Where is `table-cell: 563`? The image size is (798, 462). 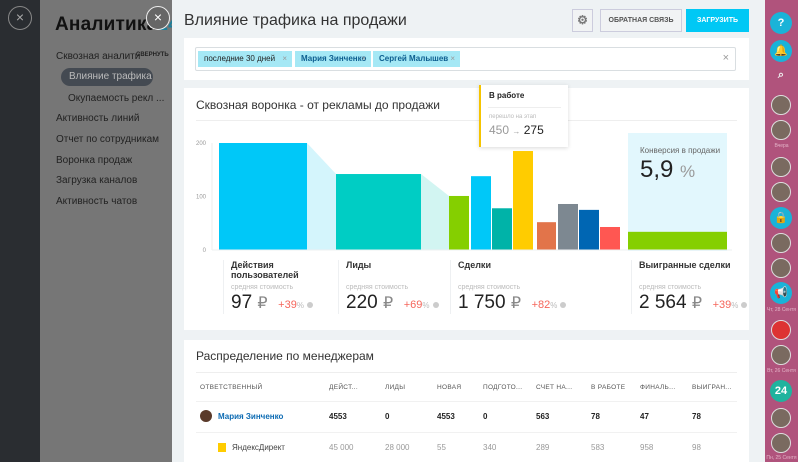
table-cell: 563 is located at coordinates (543, 416).